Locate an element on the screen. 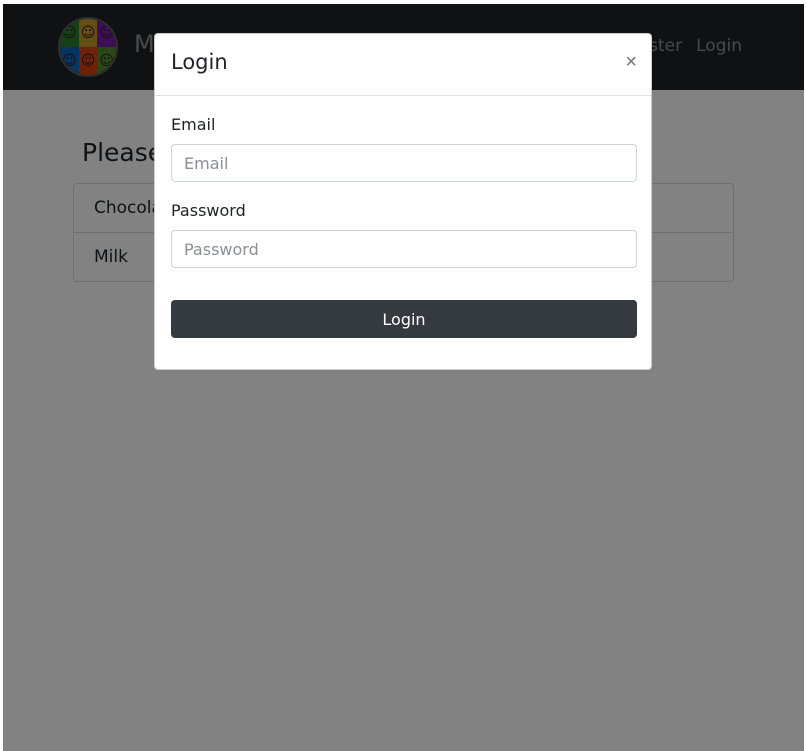  login-button: Login is located at coordinates (404, 319).